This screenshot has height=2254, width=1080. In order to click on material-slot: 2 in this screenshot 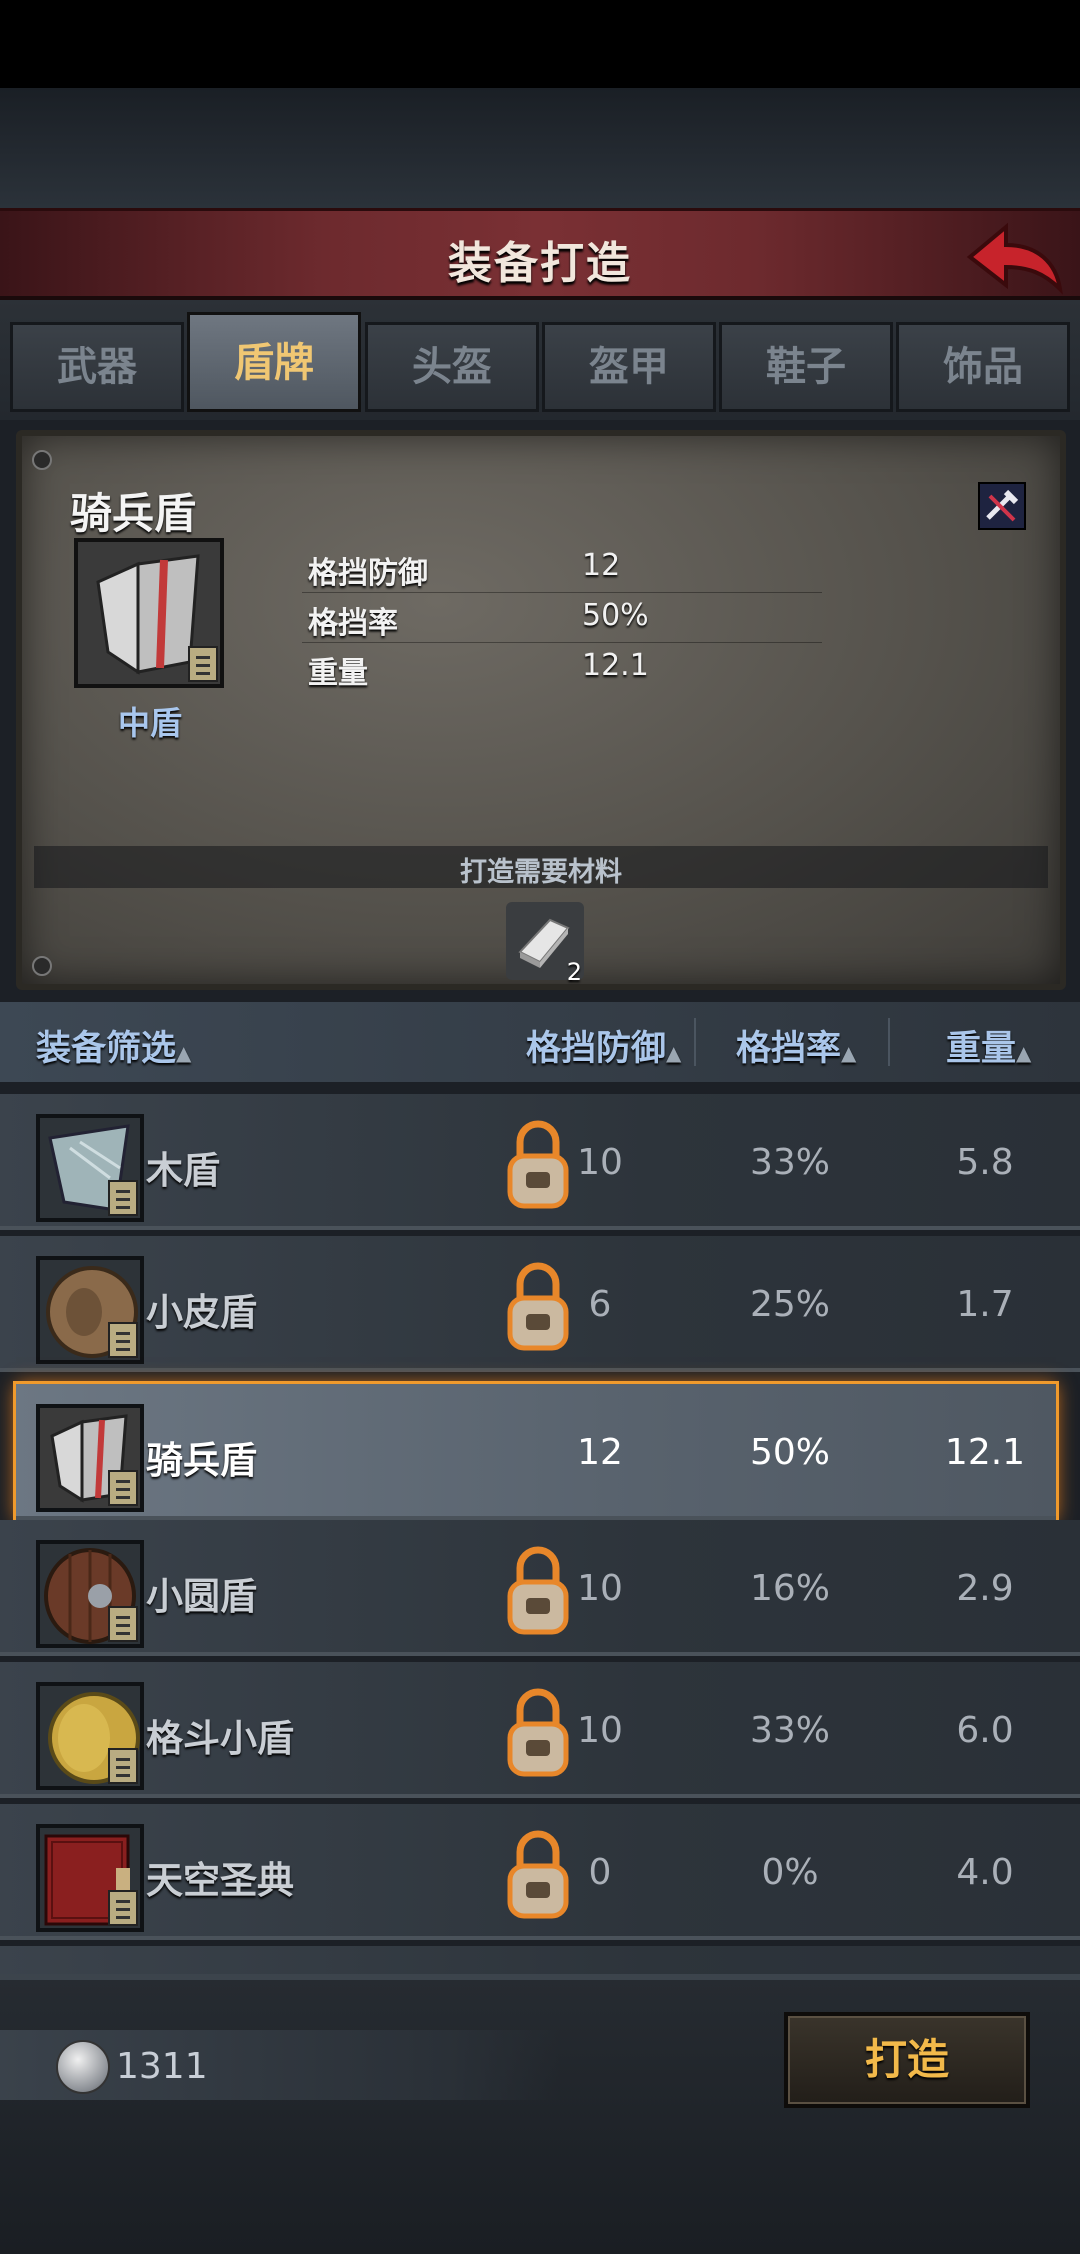, I will do `click(545, 944)`.